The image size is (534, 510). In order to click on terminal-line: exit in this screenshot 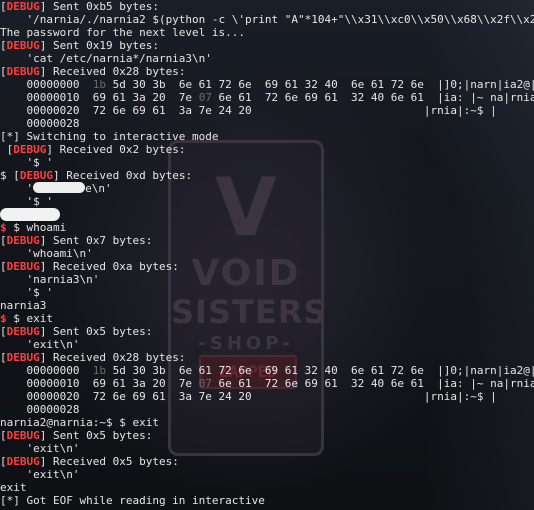, I will do `click(13, 487)`.